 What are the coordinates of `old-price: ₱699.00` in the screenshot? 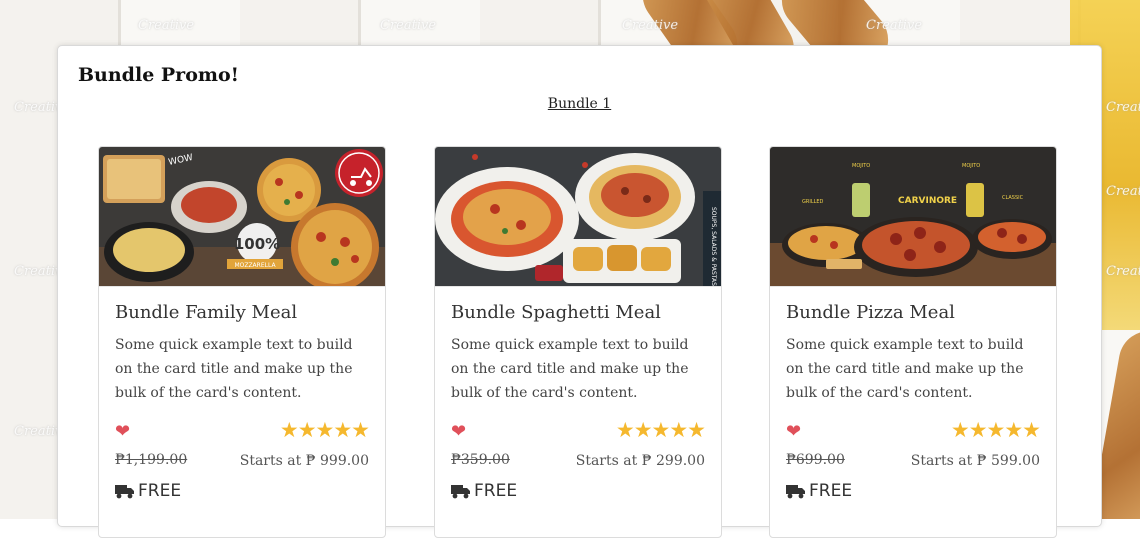 It's located at (815, 460).